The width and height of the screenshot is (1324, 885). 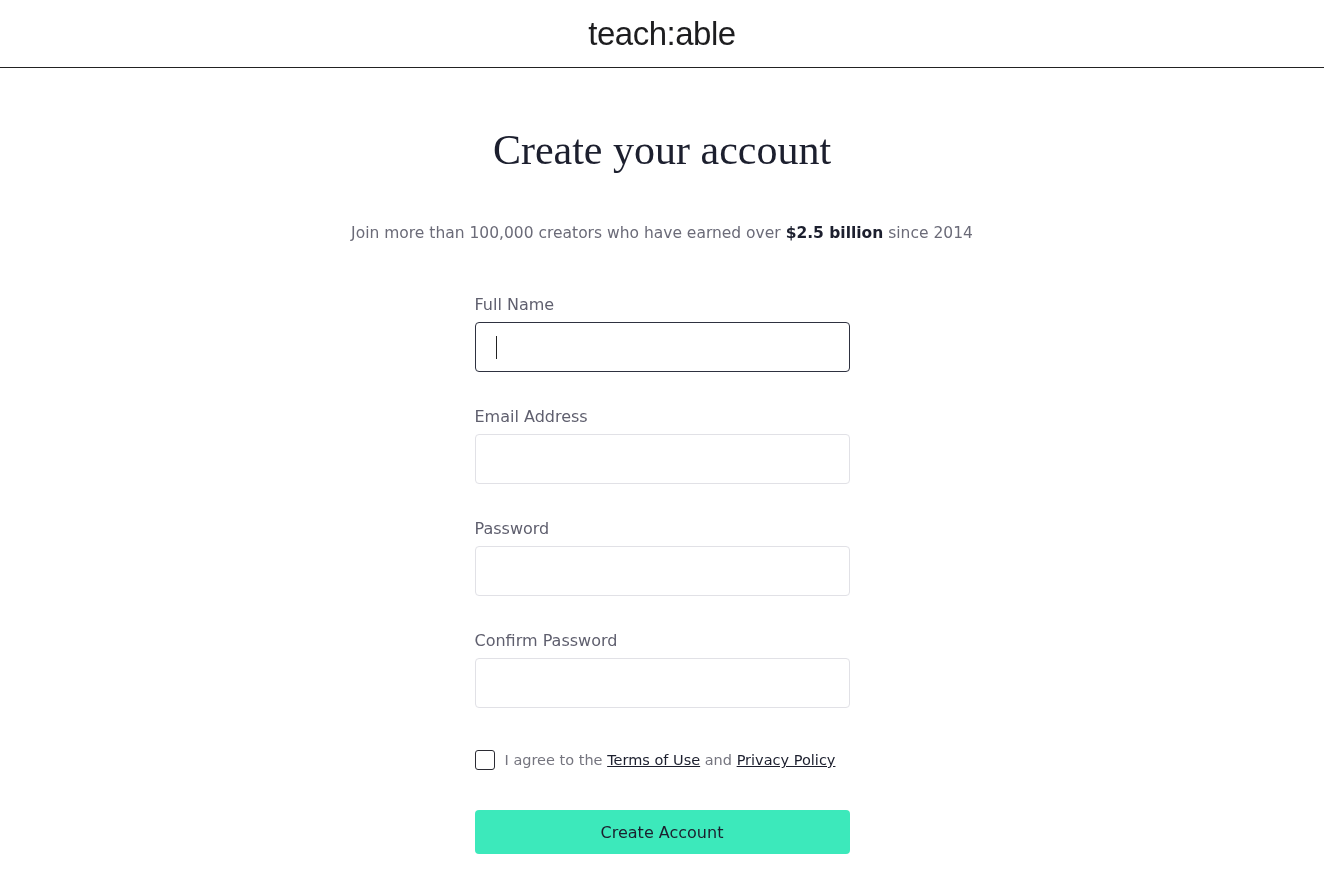 What do you see at coordinates (546, 641) in the screenshot?
I see `field-label: Confirm Password` at bounding box center [546, 641].